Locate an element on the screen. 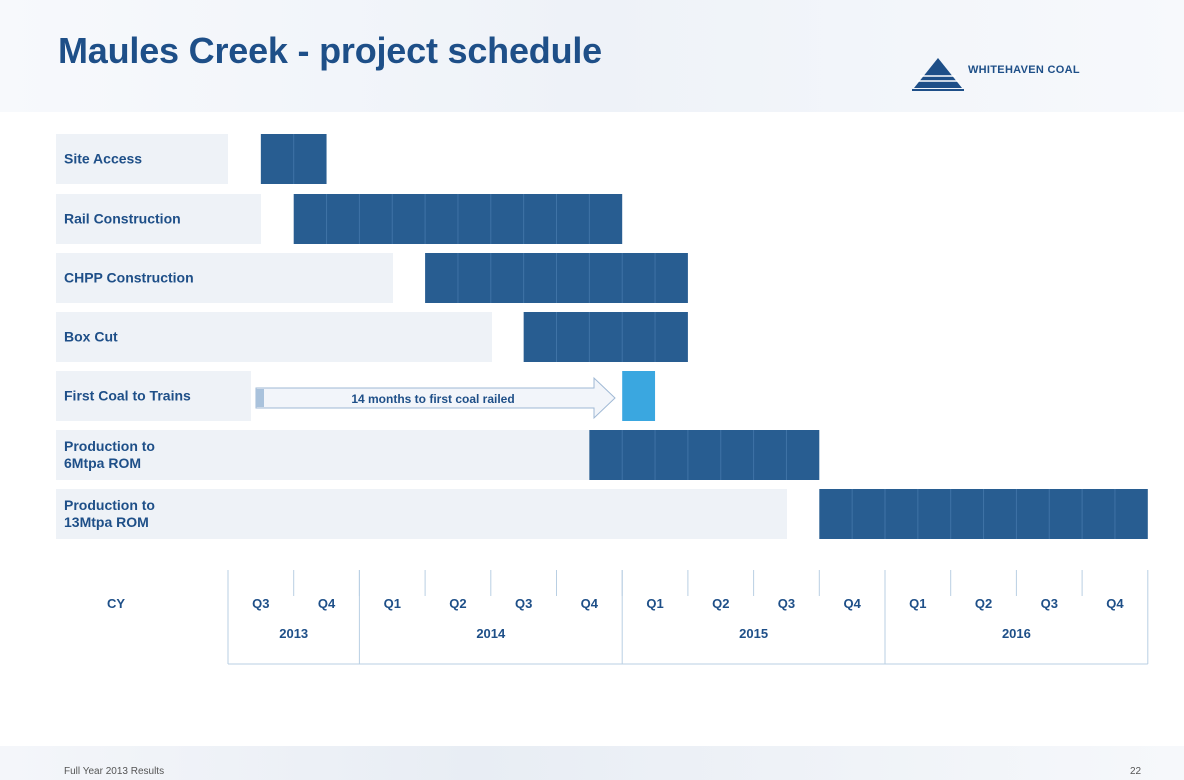 Image resolution: width=1184 pixels, height=780 pixels. footer-band is located at coordinates (592, 763).